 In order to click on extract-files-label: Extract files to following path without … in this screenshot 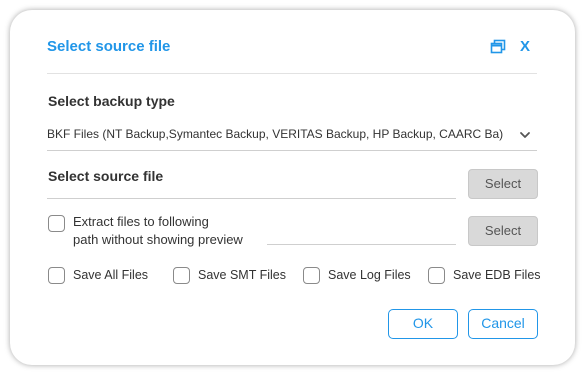, I will do `click(158, 231)`.